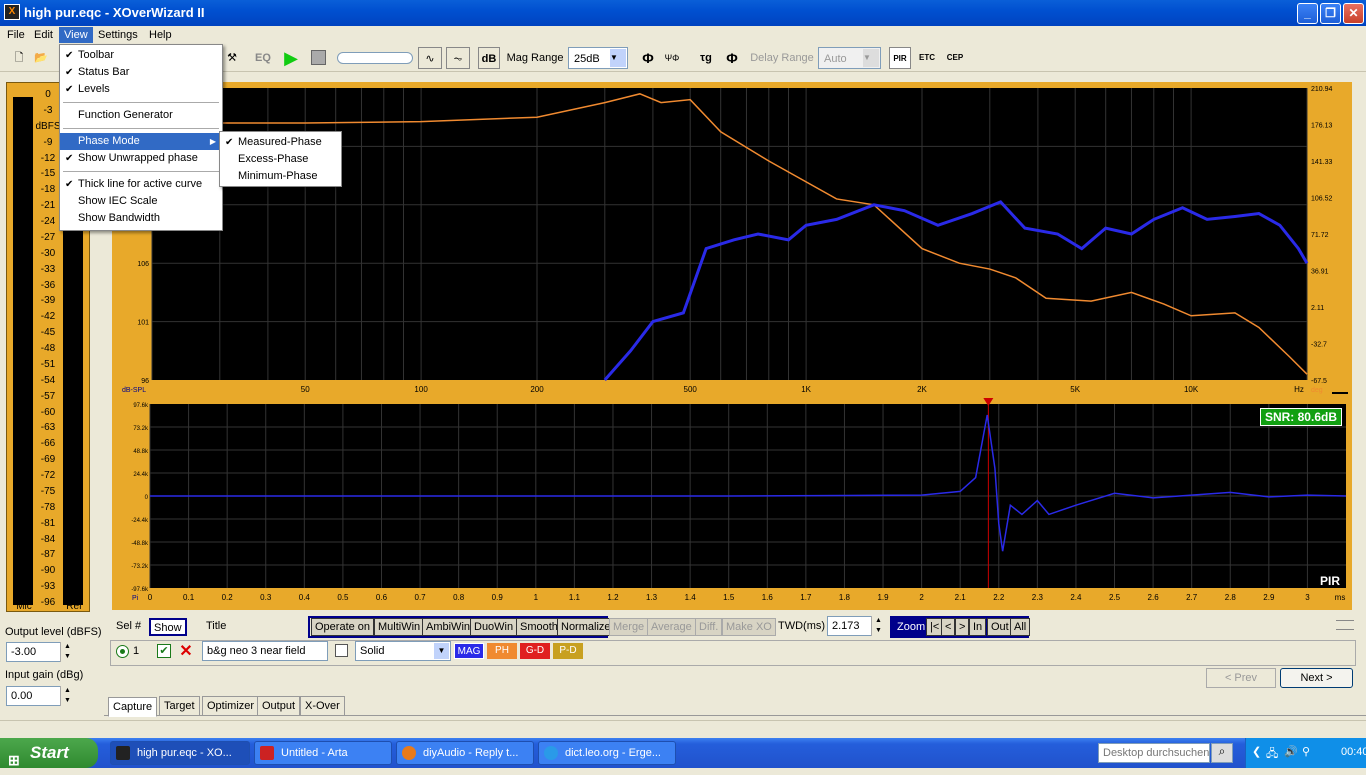 Image resolution: width=1366 pixels, height=775 pixels. What do you see at coordinates (141, 55) in the screenshot?
I see `menu-item-toolbar: ✔ Toolbar` at bounding box center [141, 55].